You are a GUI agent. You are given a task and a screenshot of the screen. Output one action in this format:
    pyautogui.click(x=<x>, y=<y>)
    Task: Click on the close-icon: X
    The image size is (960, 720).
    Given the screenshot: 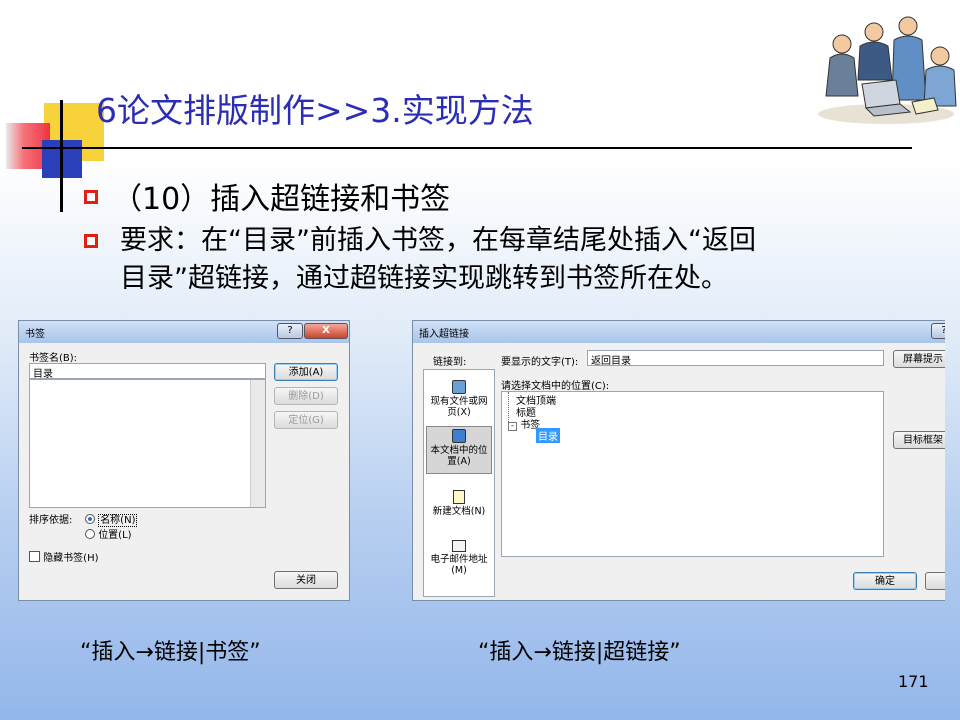 What is the action you would take?
    pyautogui.click(x=326, y=331)
    